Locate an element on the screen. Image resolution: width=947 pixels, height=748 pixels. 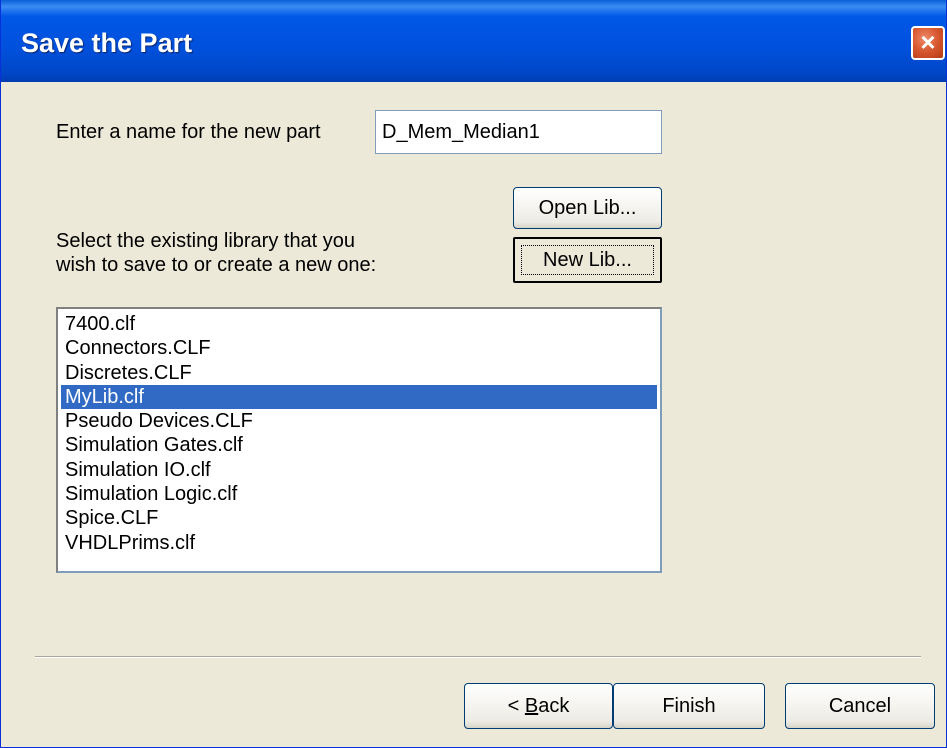
title-bar: Save the Part × is located at coordinates (473, 41).